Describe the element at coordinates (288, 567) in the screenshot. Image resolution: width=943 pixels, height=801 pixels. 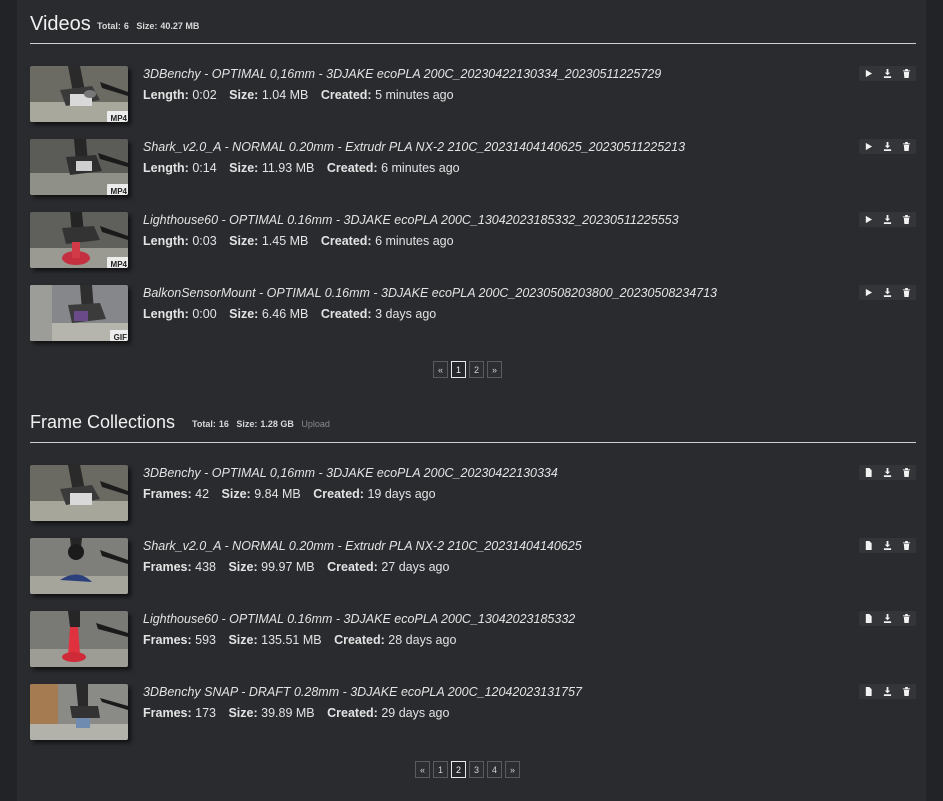
I see `collection-size: 99.97 MB` at that location.